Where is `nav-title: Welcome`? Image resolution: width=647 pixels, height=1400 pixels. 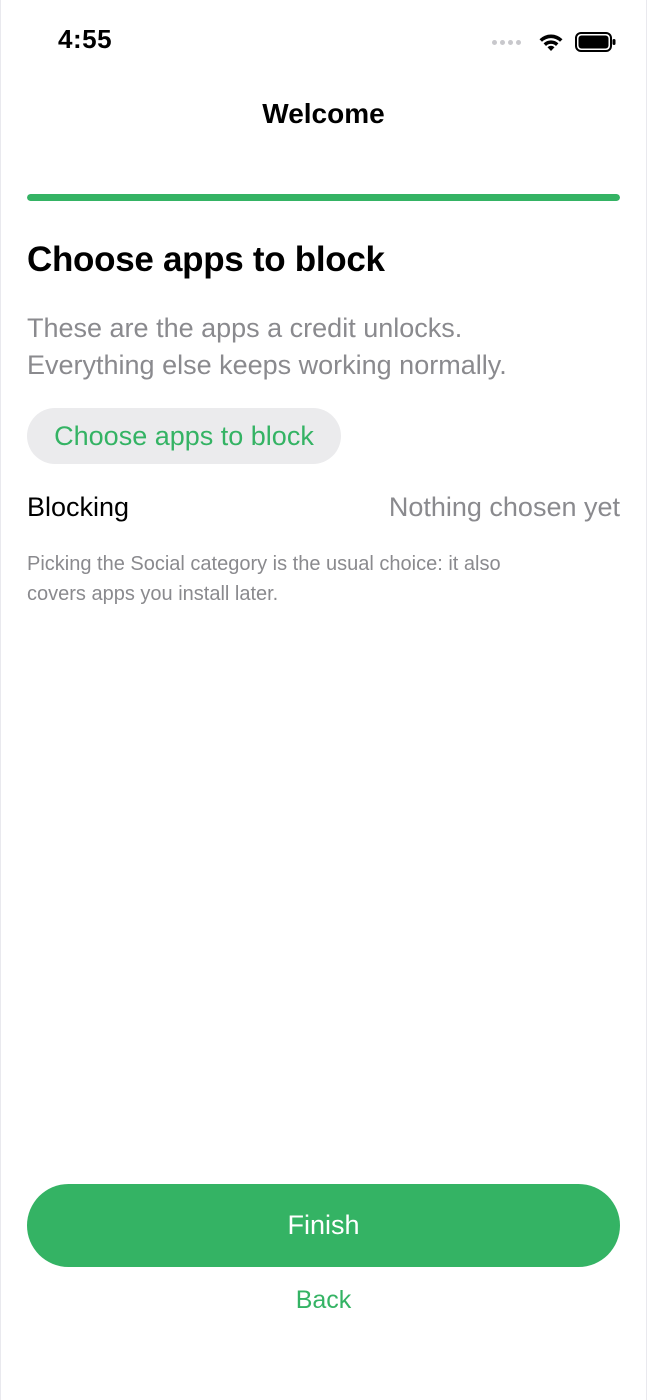 nav-title: Welcome is located at coordinates (323, 113).